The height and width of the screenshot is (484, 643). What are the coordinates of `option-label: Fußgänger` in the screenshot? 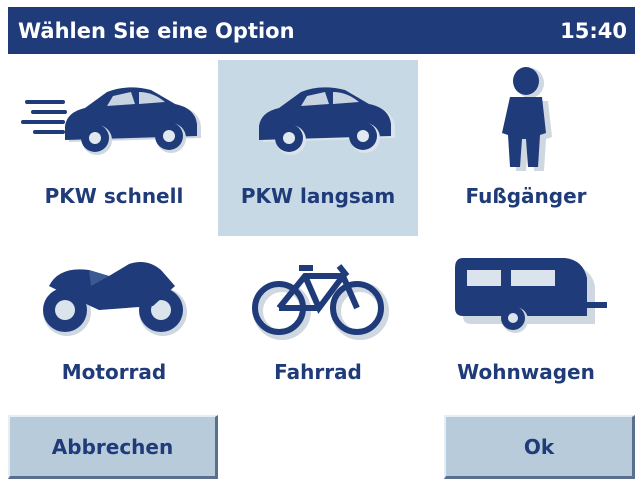 It's located at (526, 196).